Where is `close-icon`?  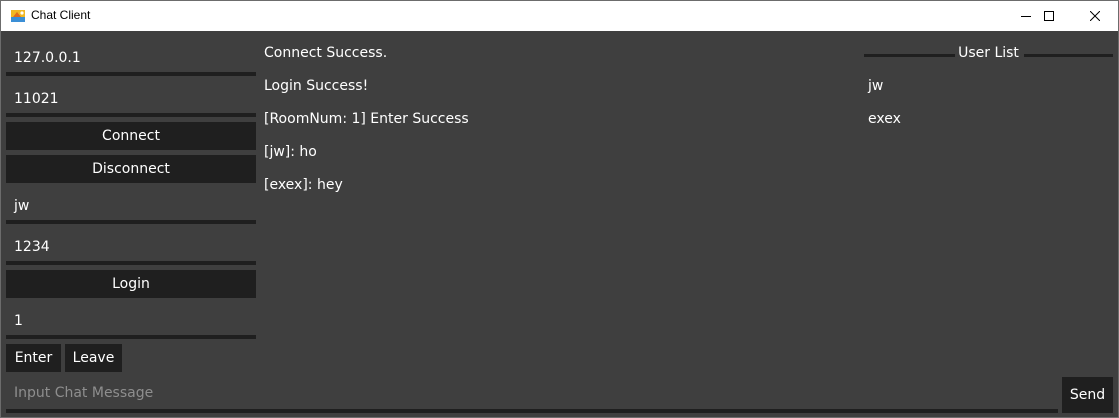
close-icon is located at coordinates (1095, 16).